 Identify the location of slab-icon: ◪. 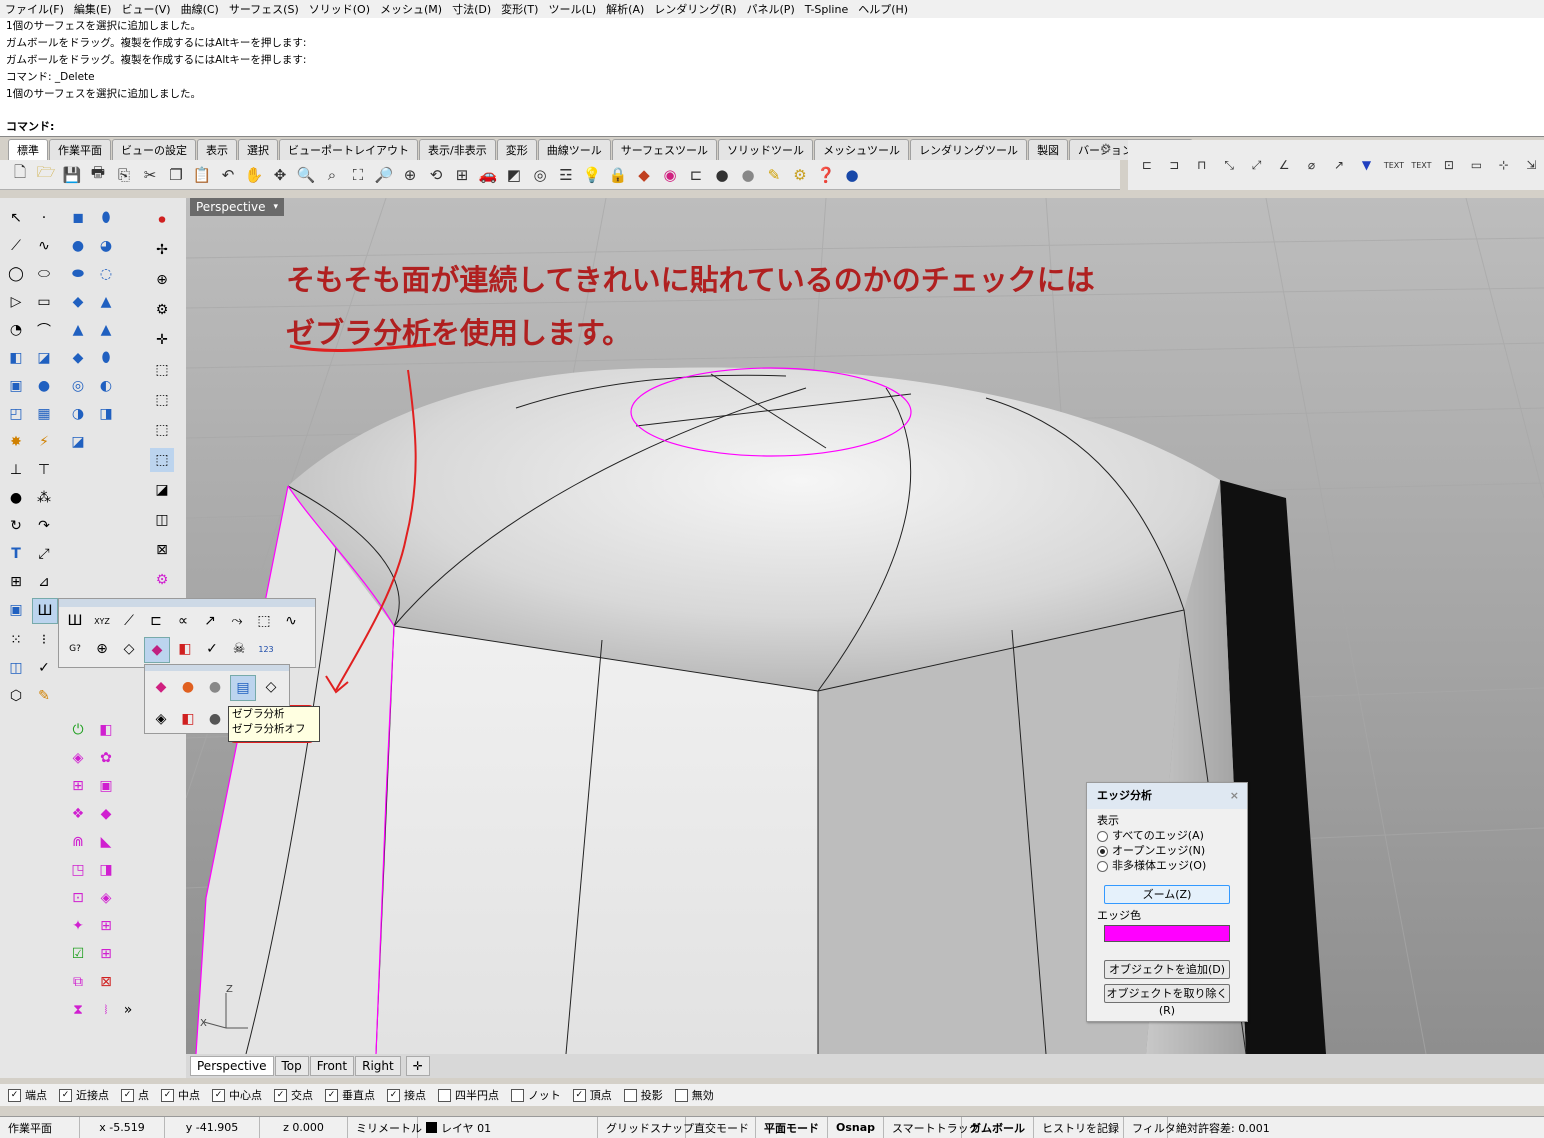
(78, 442).